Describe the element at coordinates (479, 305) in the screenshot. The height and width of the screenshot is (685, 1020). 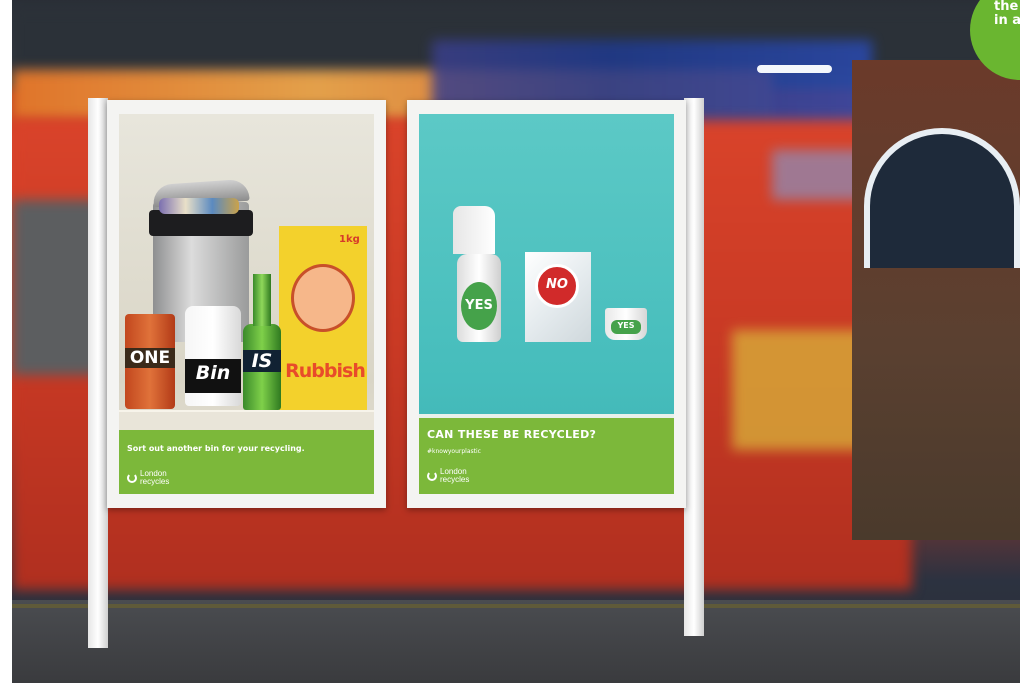
I see `word-yes-bottle: YES` at that location.